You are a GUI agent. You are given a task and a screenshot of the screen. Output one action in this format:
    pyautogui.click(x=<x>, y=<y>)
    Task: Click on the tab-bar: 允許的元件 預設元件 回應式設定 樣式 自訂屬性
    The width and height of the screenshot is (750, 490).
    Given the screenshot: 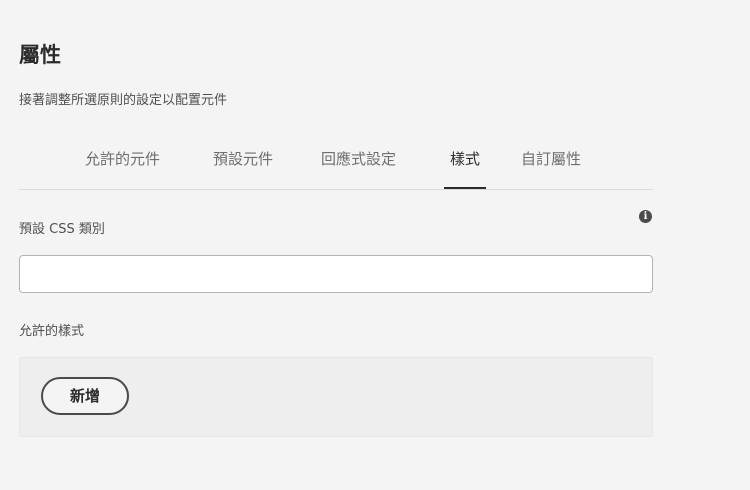 What is the action you would take?
    pyautogui.click(x=336, y=165)
    